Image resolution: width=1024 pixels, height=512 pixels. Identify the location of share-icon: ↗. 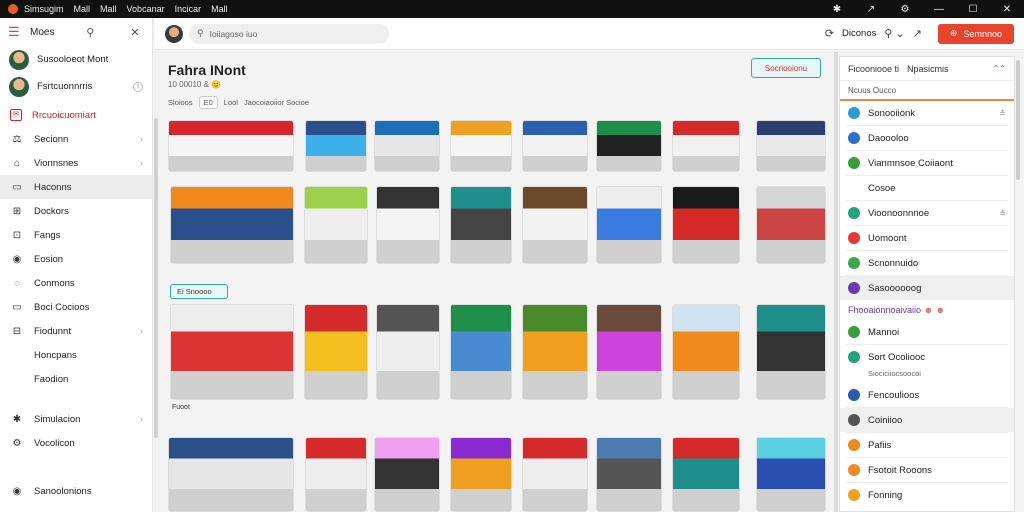
(871, 9).